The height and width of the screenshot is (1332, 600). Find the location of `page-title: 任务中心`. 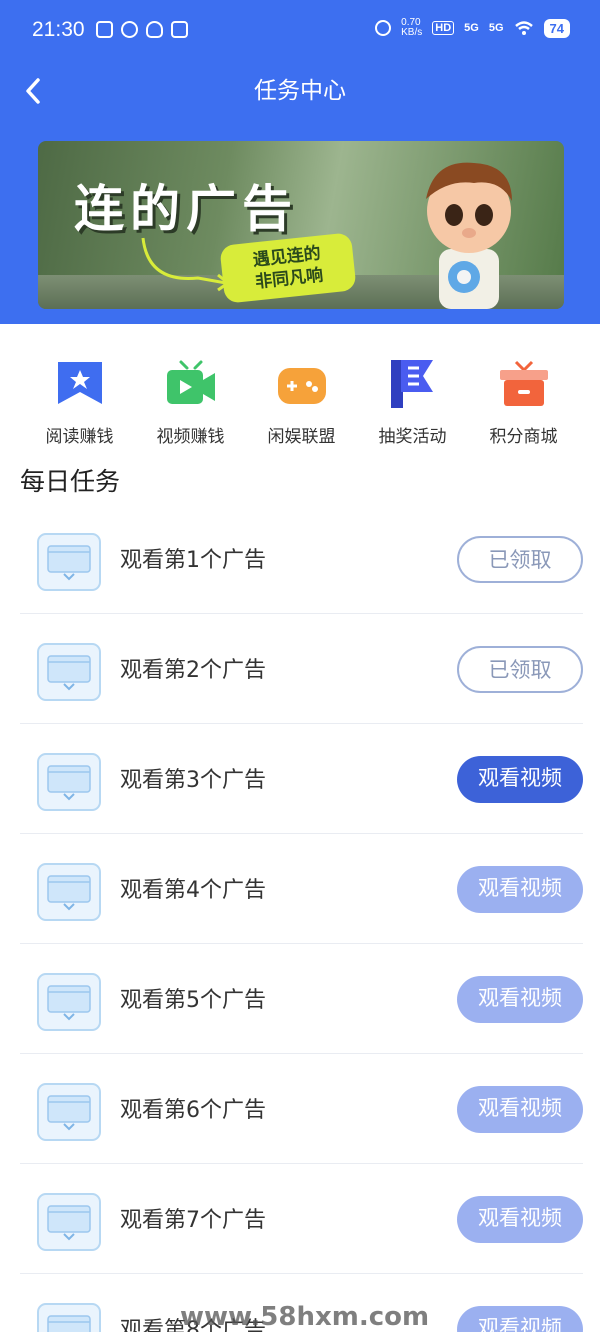

page-title: 任务中心 is located at coordinates (300, 91).